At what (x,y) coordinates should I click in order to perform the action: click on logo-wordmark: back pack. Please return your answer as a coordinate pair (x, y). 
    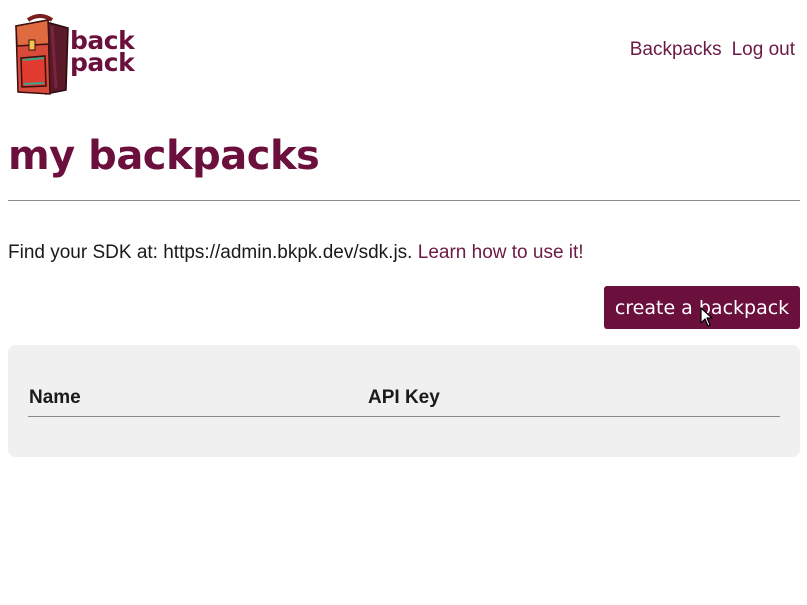
    Looking at the image, I should click on (102, 52).